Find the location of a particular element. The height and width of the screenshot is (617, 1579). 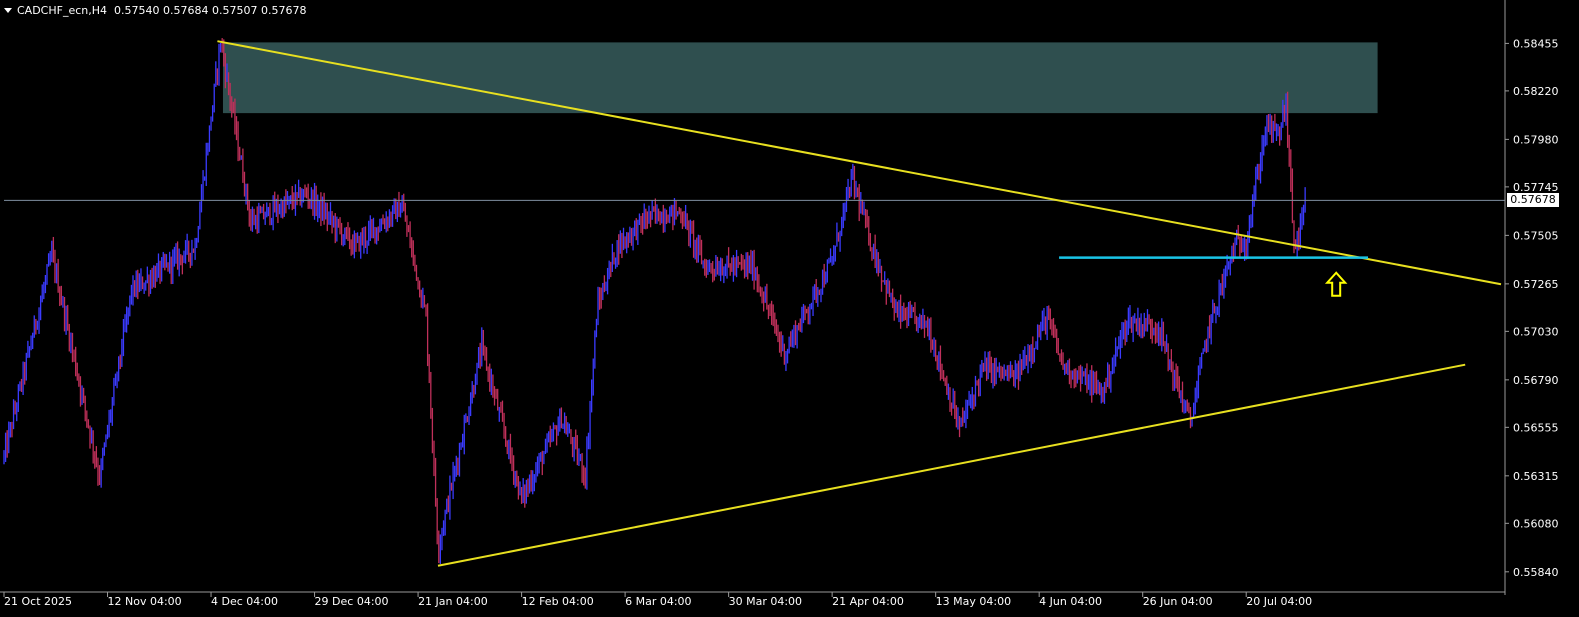

x-tick-label: 21 Apr 04:00 is located at coordinates (868, 601).